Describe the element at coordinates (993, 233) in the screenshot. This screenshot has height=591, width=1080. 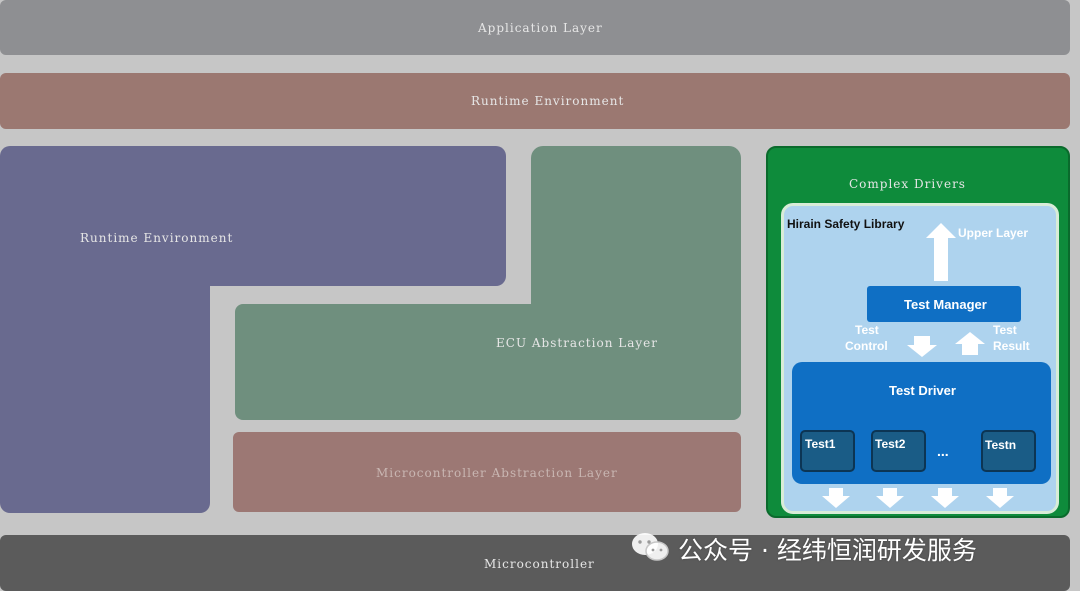
I see `upper-layer-label: Upper Layer` at that location.